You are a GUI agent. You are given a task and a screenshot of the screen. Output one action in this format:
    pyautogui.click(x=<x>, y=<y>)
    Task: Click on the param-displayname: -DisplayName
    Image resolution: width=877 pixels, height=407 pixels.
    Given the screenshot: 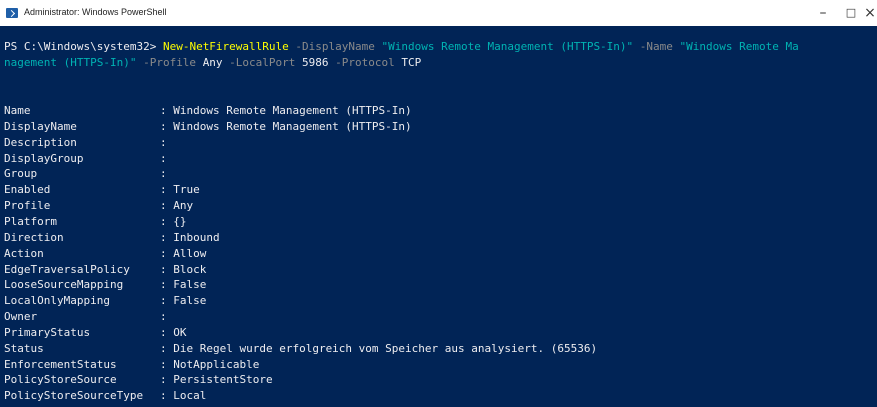 What is the action you would take?
    pyautogui.click(x=335, y=46)
    